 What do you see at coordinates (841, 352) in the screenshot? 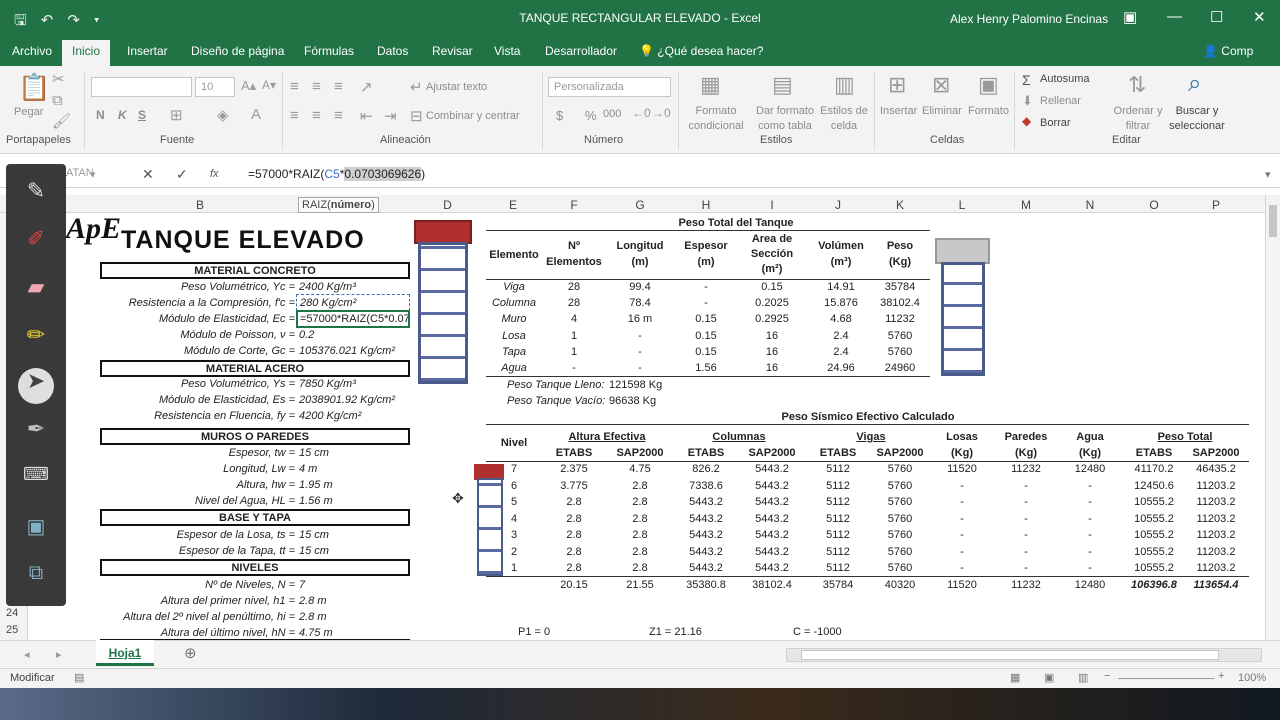
I see `peso-total-cell: 2.4` at bounding box center [841, 352].